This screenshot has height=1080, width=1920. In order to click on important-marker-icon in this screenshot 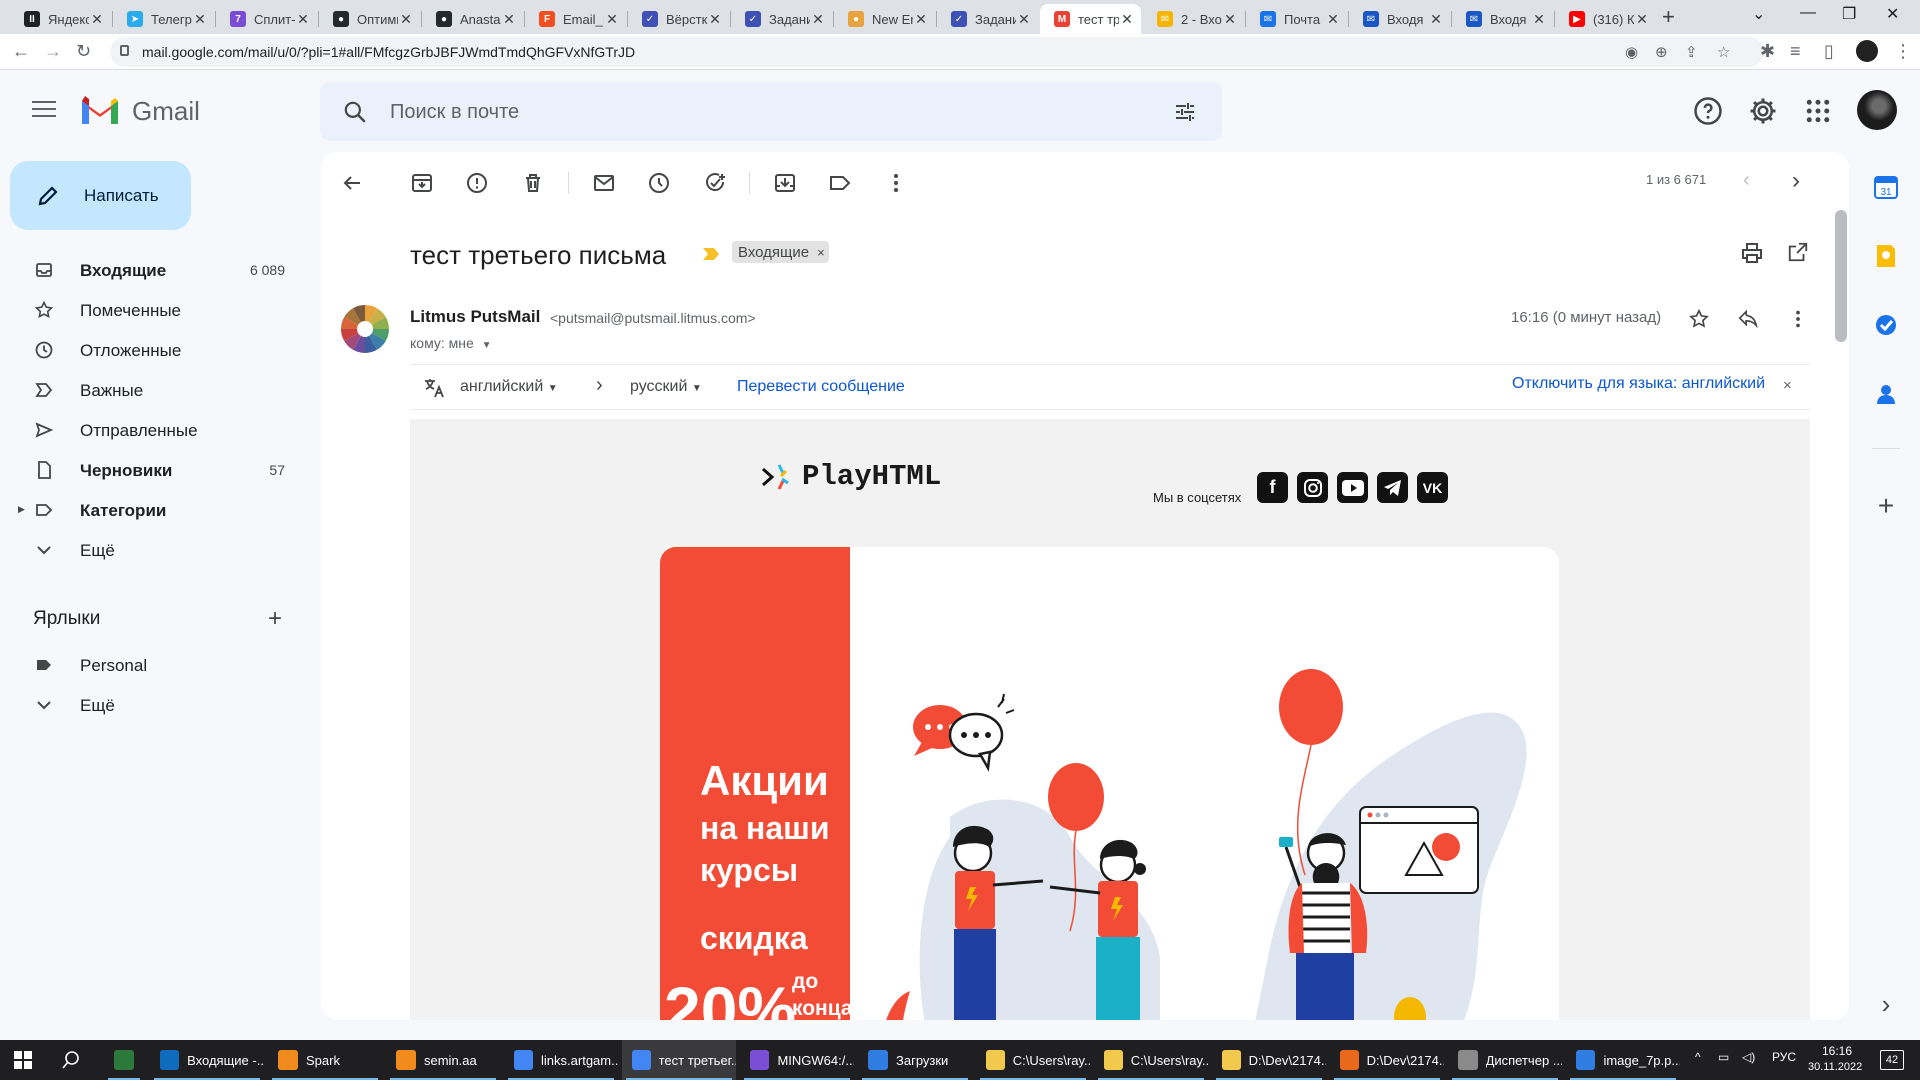, I will do `click(711, 254)`.